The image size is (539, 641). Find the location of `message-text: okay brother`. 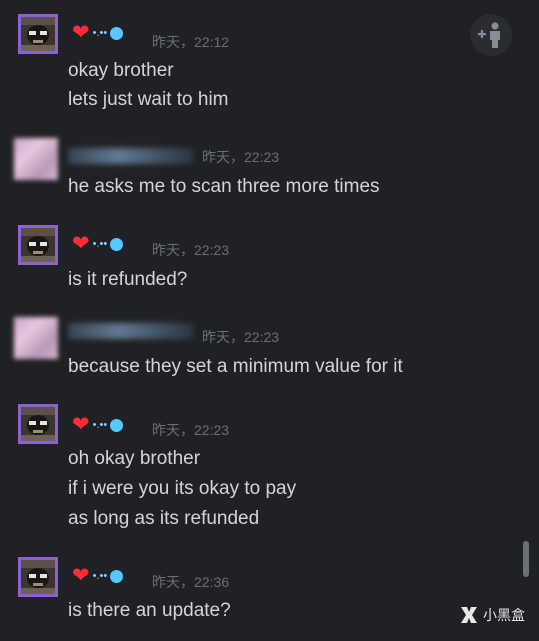

message-text: okay brother is located at coordinates (121, 70).